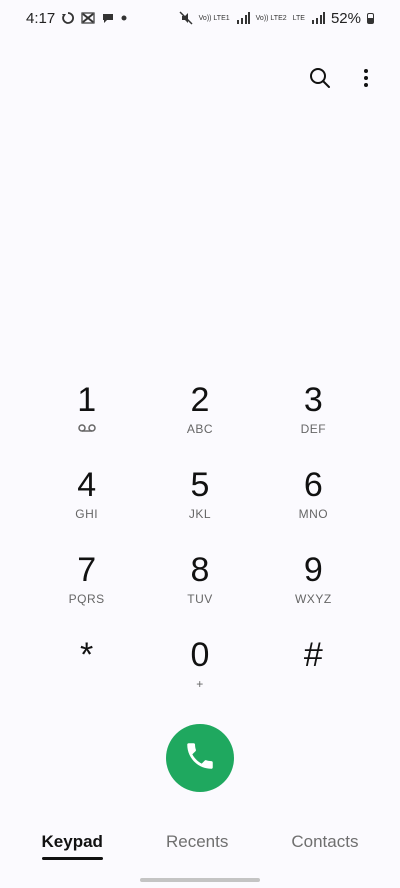 The image size is (400, 888). I want to click on tab-label: Keypad, so click(72, 841).